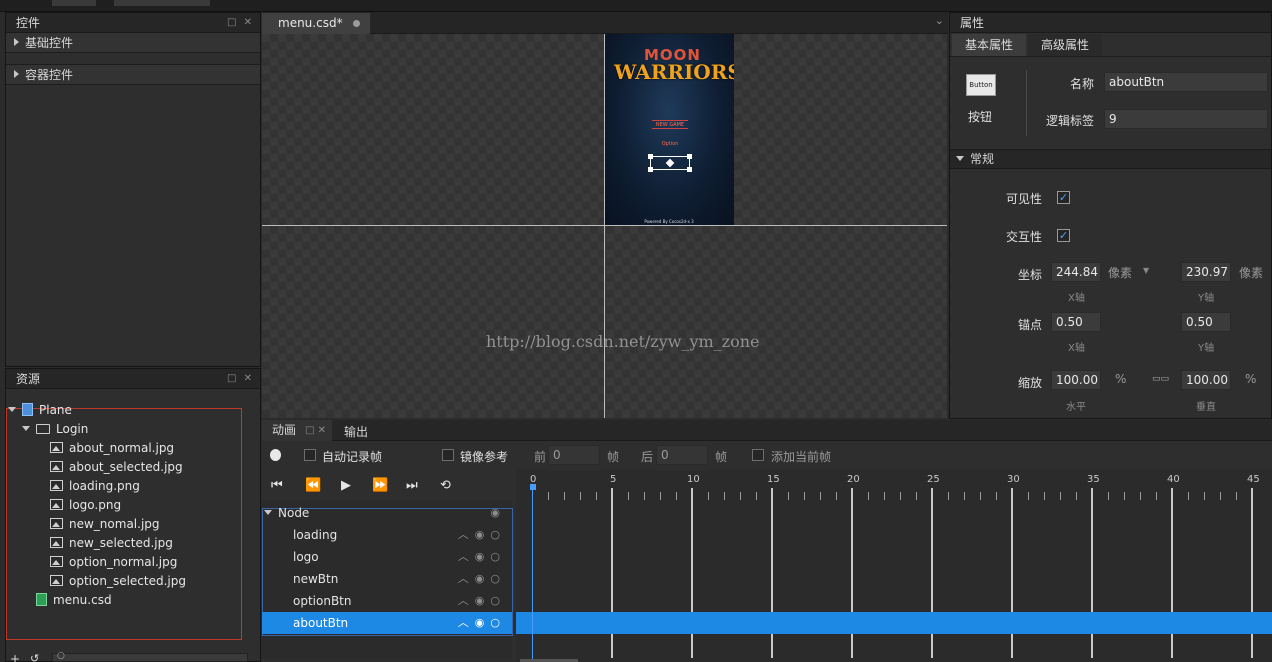  What do you see at coordinates (758, 455) in the screenshot?
I see `add-current-frame-checkbox` at bounding box center [758, 455].